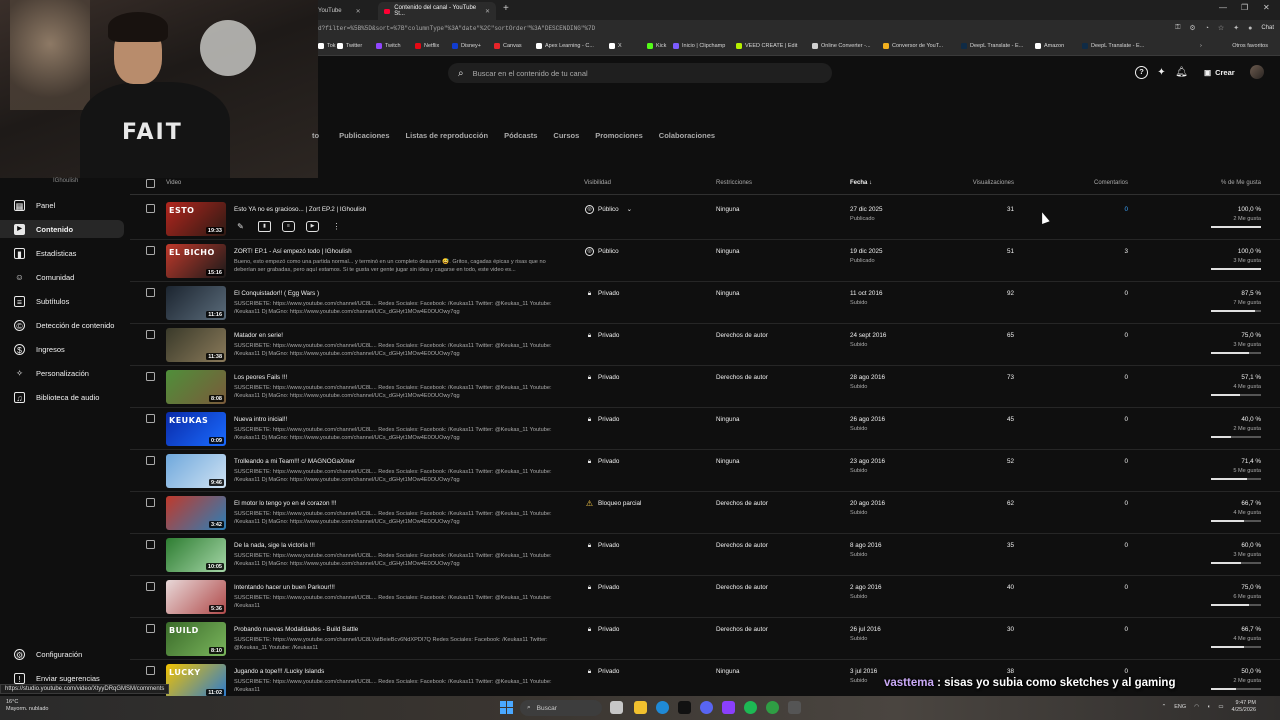  What do you see at coordinates (196, 597) in the screenshot?
I see `video-thumbnail: 5:36` at bounding box center [196, 597].